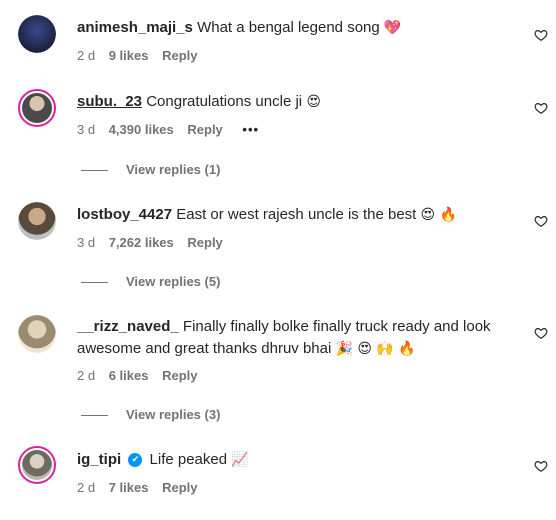 The height and width of the screenshot is (520, 556). I want to click on comment-meta: 2 d 7 likes Reply, so click(142, 487).